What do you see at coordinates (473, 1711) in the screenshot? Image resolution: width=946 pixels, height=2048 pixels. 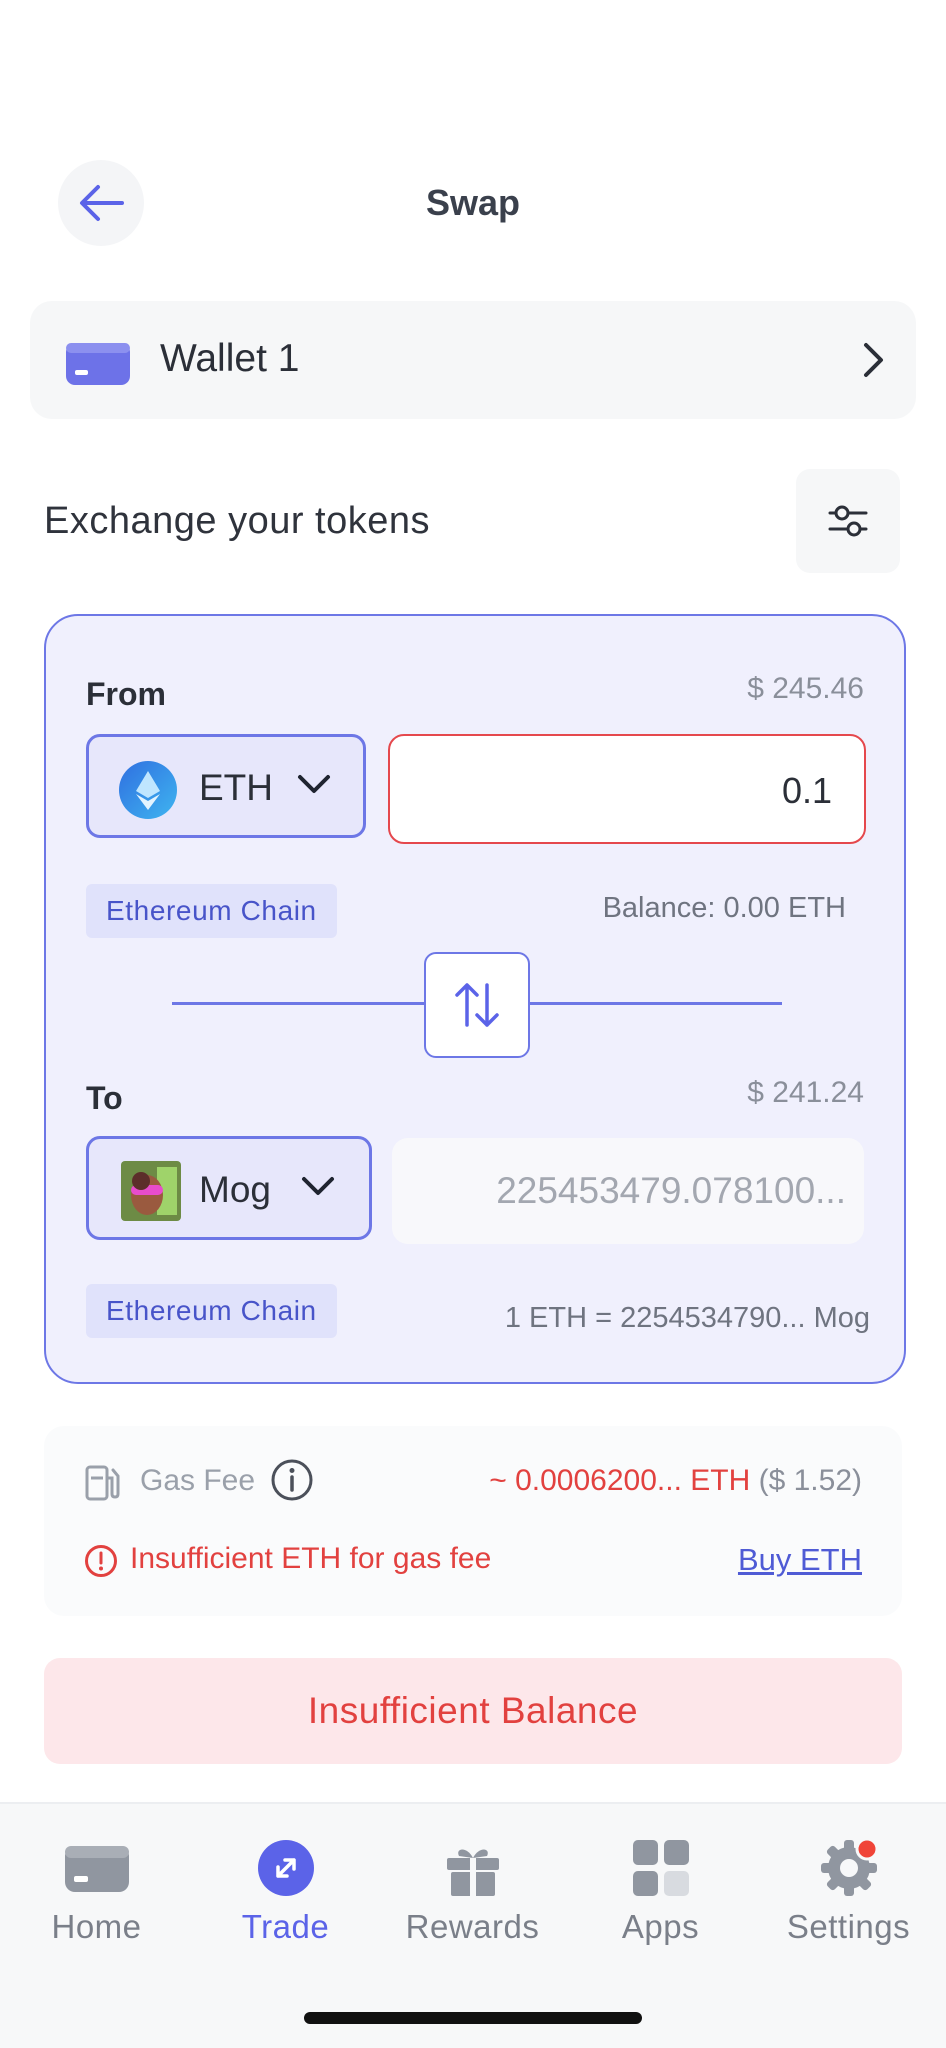 I see `insufficient-balance-button: Insufficient Balance` at bounding box center [473, 1711].